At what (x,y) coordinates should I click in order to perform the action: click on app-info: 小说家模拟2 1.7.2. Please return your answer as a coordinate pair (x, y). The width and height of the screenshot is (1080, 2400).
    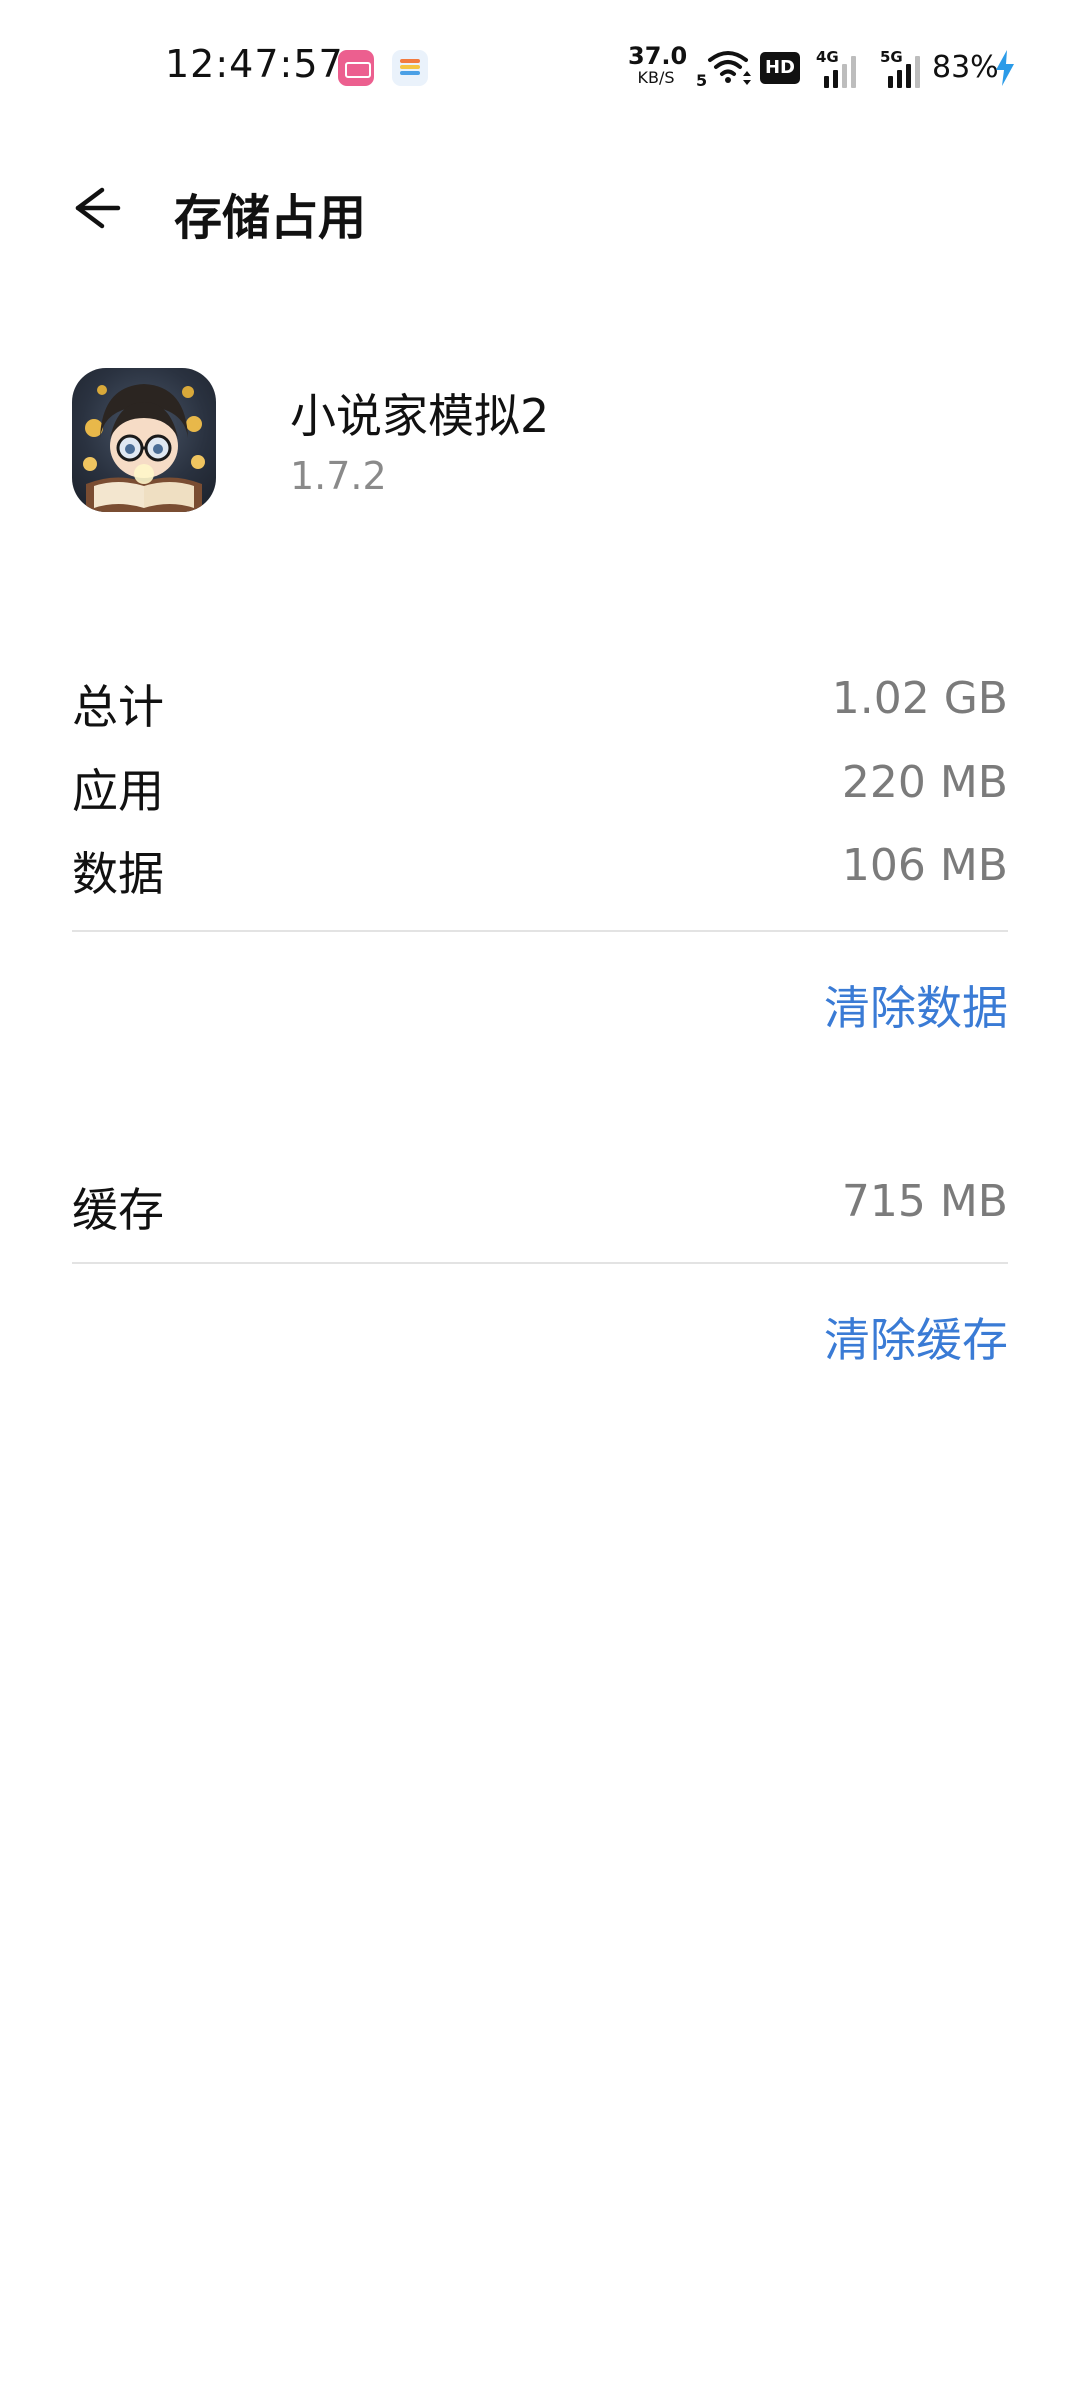
    Looking at the image, I should click on (540, 440).